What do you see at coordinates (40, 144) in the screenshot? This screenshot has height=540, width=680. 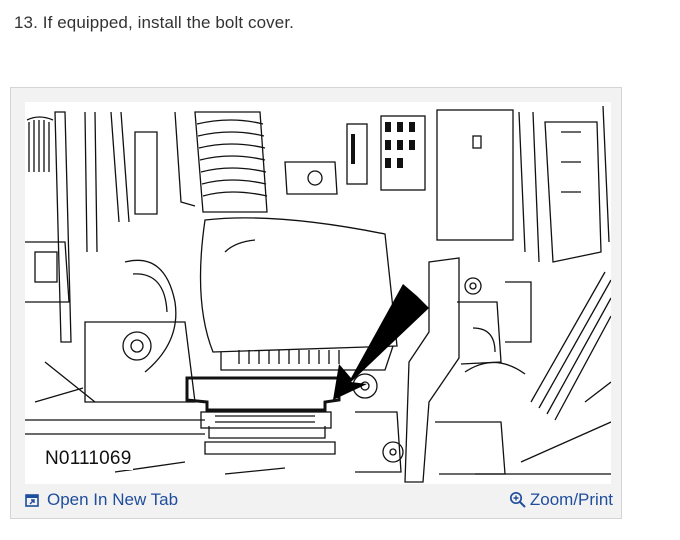 I see `radiator-fins` at bounding box center [40, 144].